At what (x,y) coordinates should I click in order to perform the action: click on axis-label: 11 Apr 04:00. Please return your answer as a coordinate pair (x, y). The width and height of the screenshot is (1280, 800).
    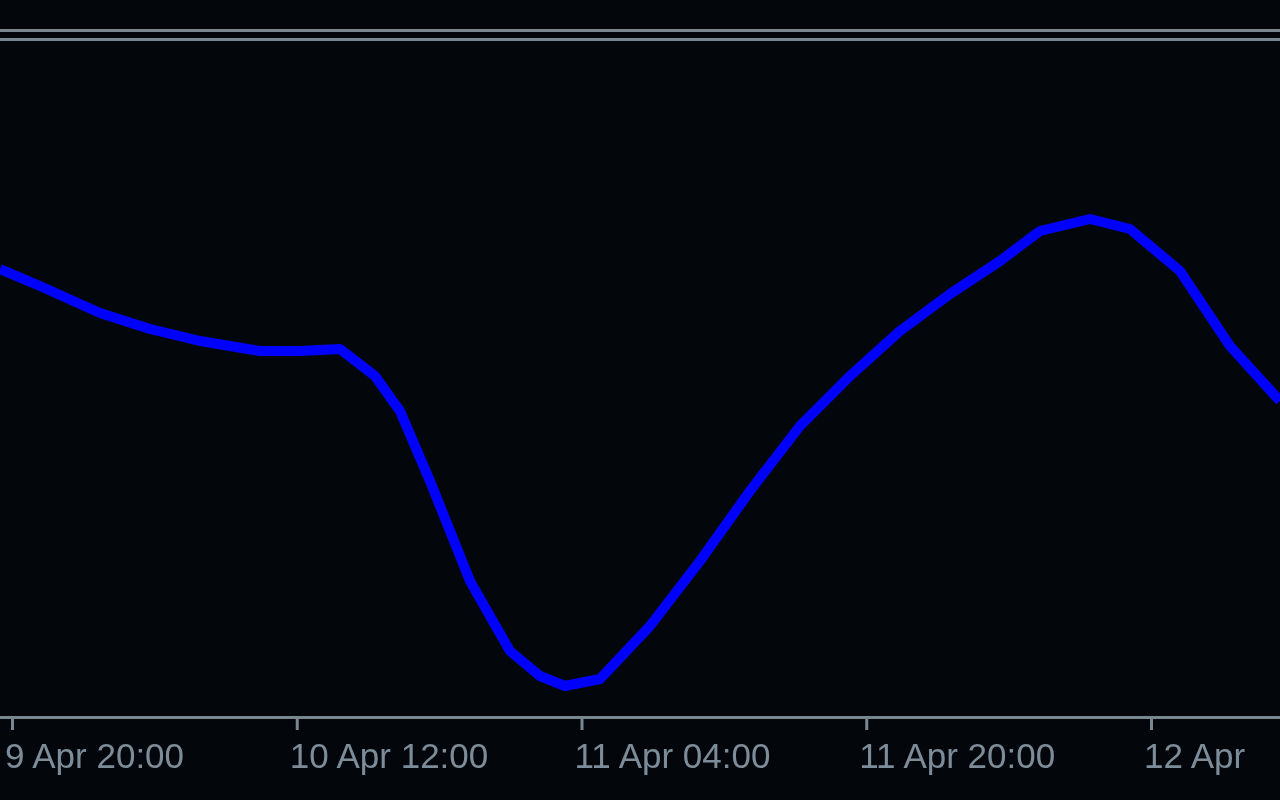
    Looking at the image, I should click on (673, 756).